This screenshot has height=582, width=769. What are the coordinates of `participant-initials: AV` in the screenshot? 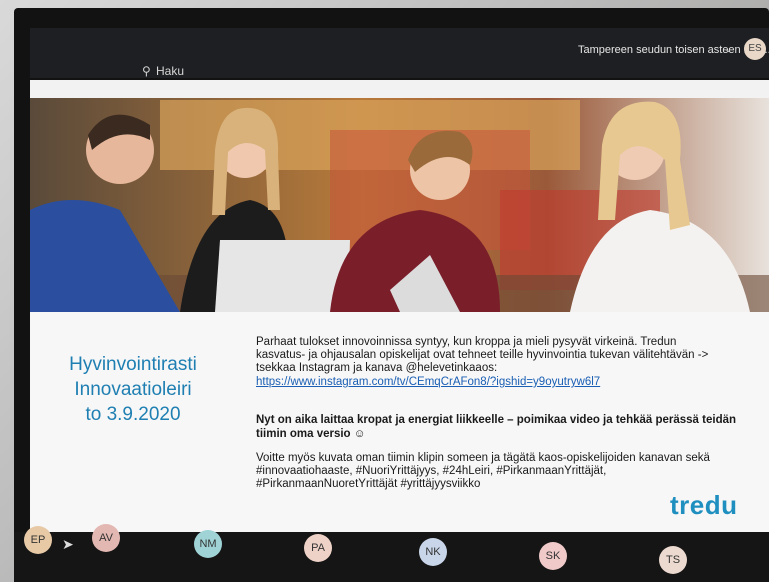 It's located at (106, 538).